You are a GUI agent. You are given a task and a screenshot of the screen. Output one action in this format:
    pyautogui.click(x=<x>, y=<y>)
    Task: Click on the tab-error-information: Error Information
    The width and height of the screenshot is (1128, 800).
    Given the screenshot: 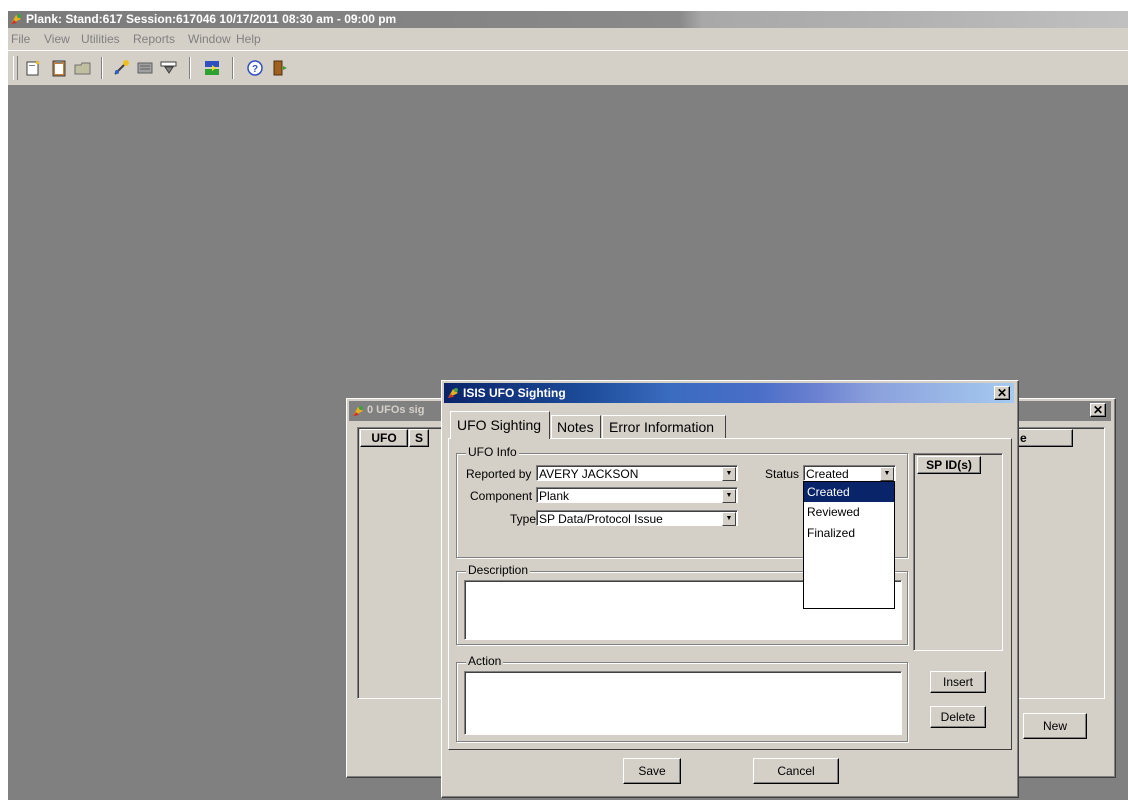 What is the action you would take?
    pyautogui.click(x=664, y=426)
    